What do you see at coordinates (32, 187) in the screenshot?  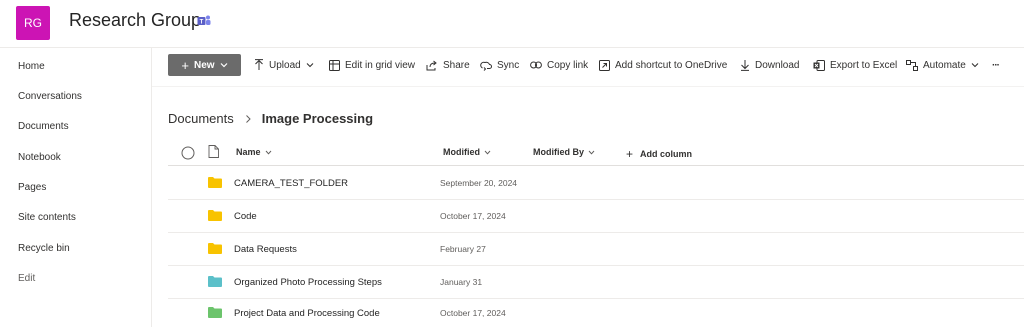 I see `nav-pages: Pages` at bounding box center [32, 187].